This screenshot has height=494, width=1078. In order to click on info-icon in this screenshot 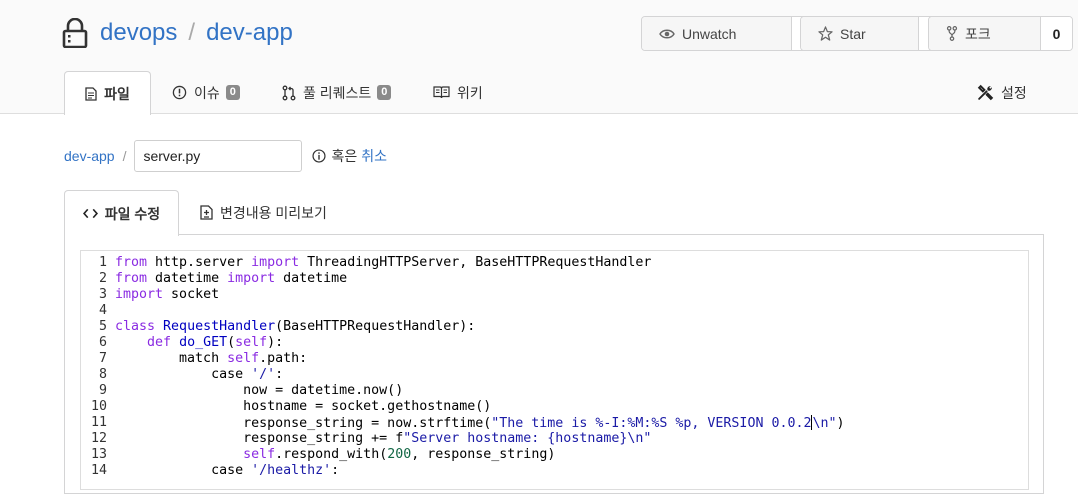, I will do `click(319, 156)`.